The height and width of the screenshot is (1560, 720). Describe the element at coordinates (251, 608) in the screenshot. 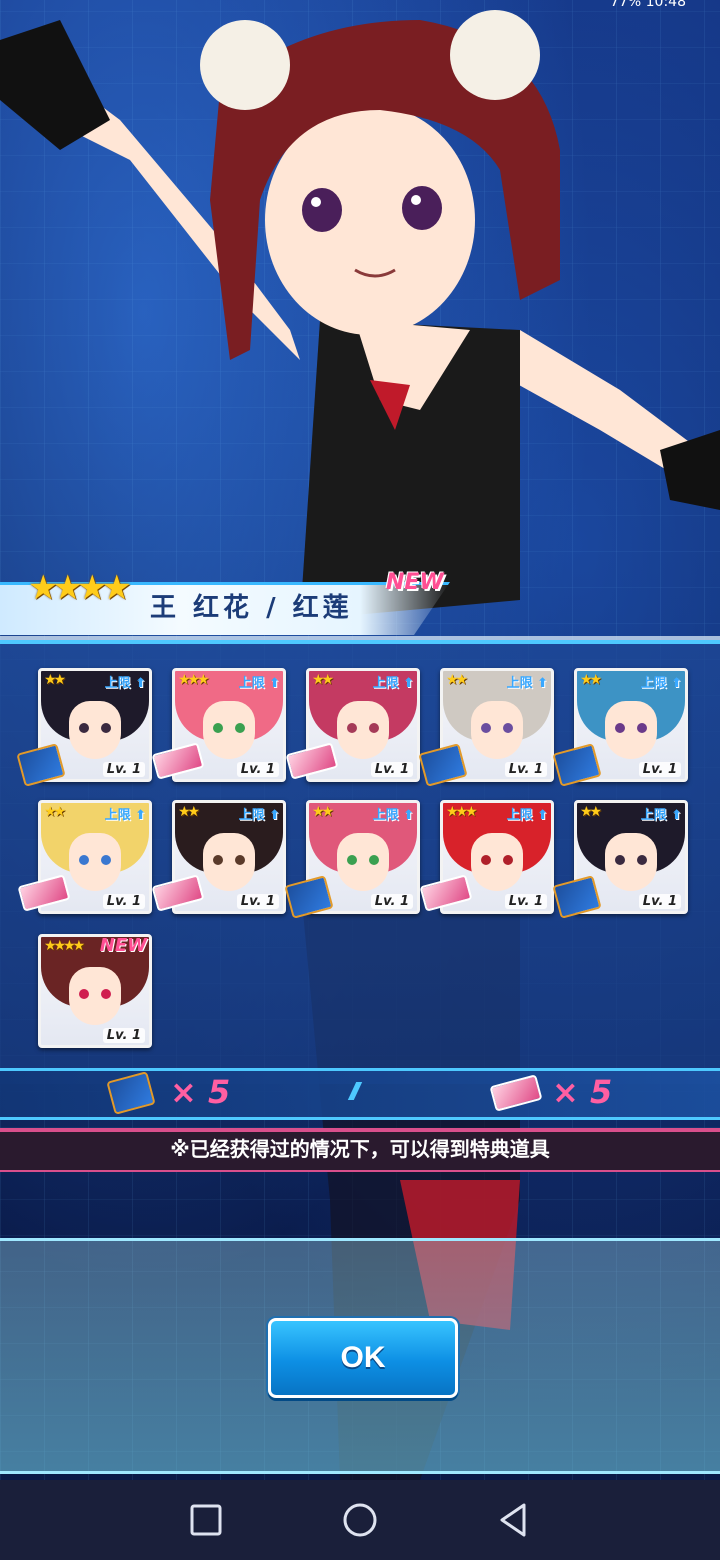

I see `character-name: 王 红花 / 红莲` at that location.